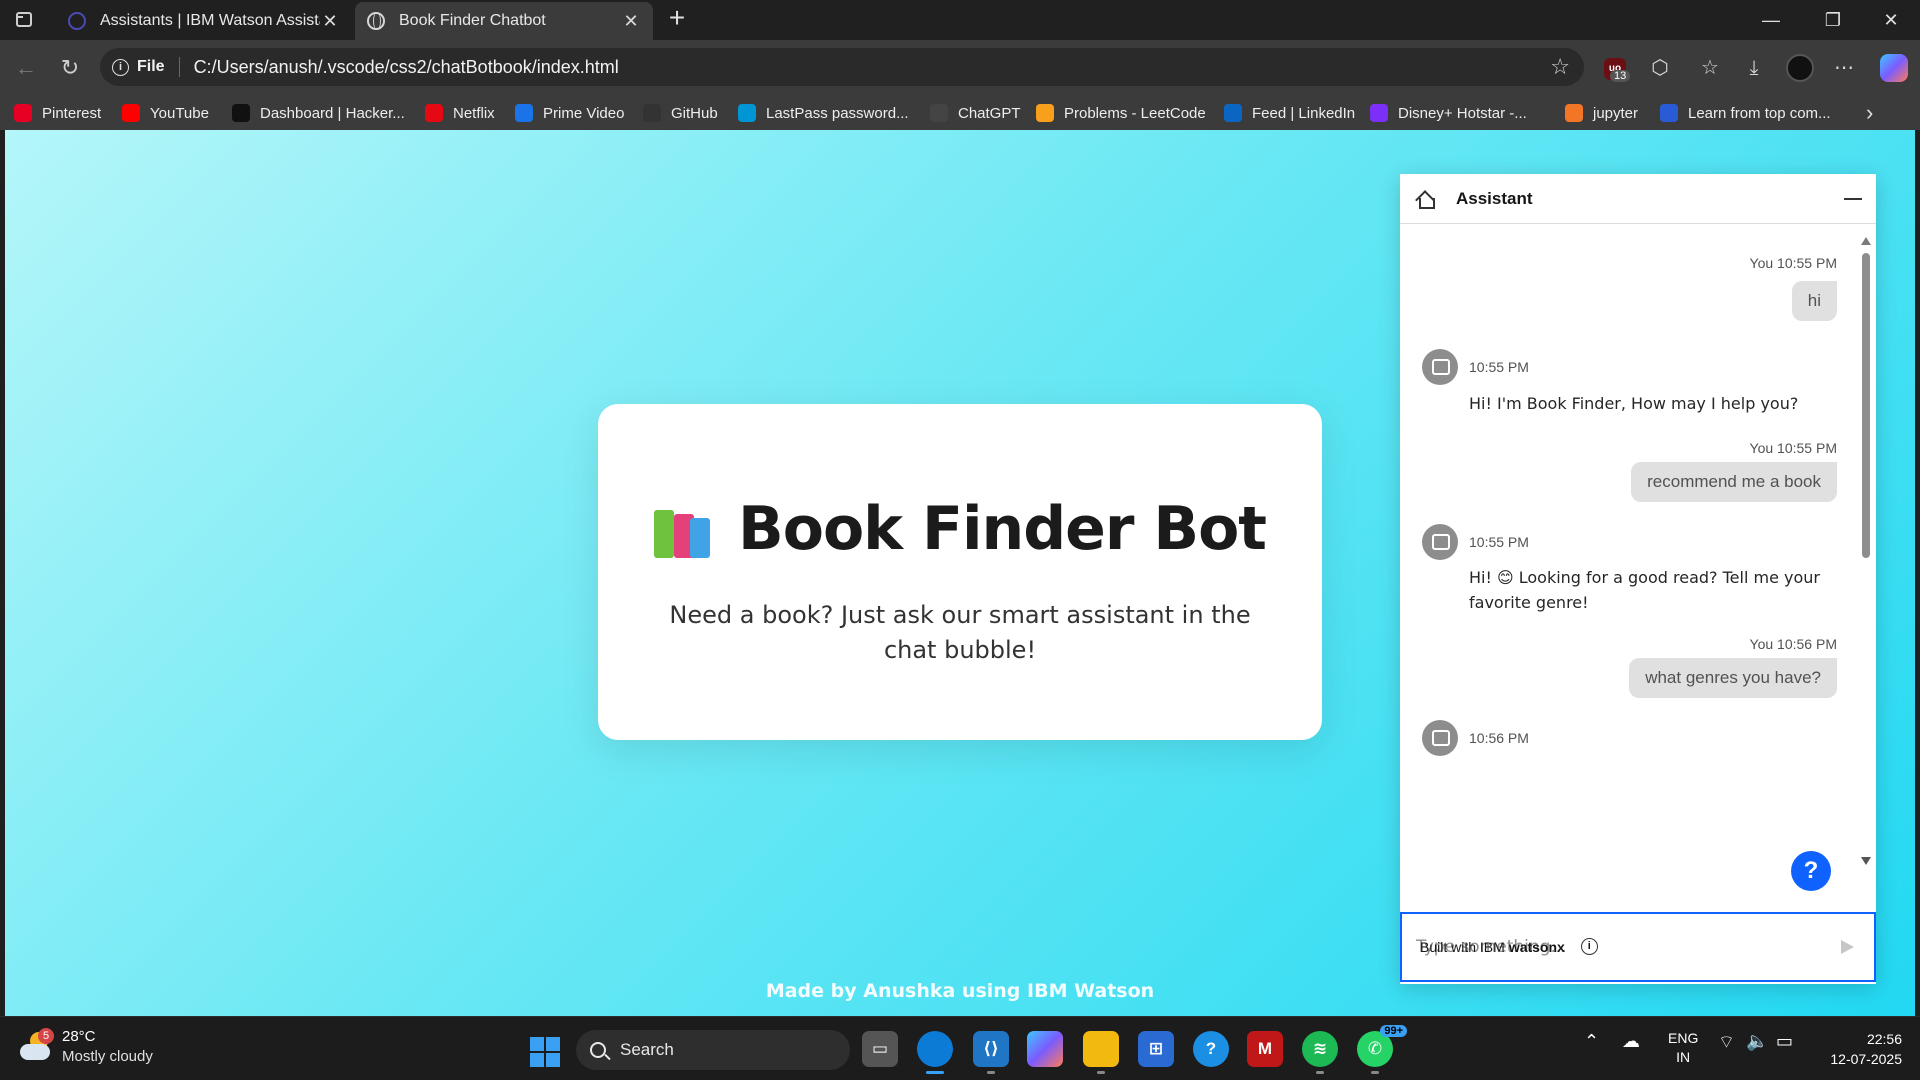 Image resolution: width=1920 pixels, height=1080 pixels. Describe the element at coordinates (474, 113) in the screenshot. I see `bookmark-label: Netflix` at that location.